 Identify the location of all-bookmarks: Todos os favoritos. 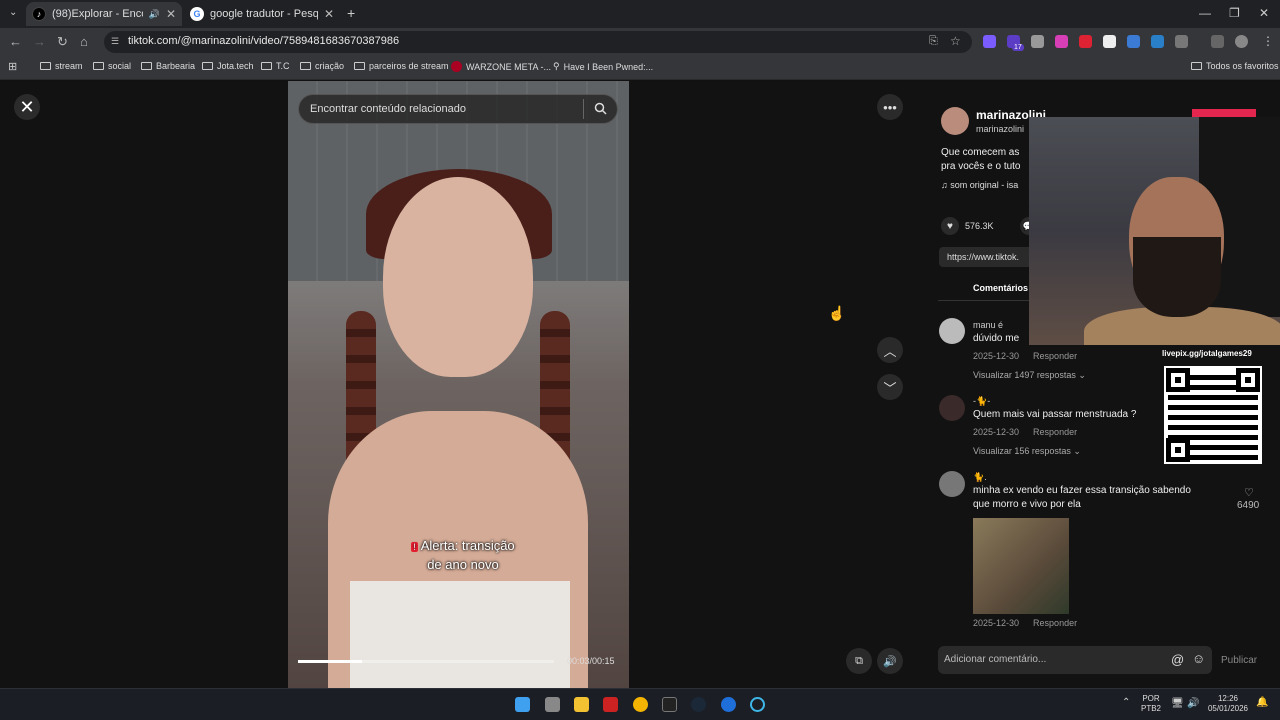
(1235, 66).